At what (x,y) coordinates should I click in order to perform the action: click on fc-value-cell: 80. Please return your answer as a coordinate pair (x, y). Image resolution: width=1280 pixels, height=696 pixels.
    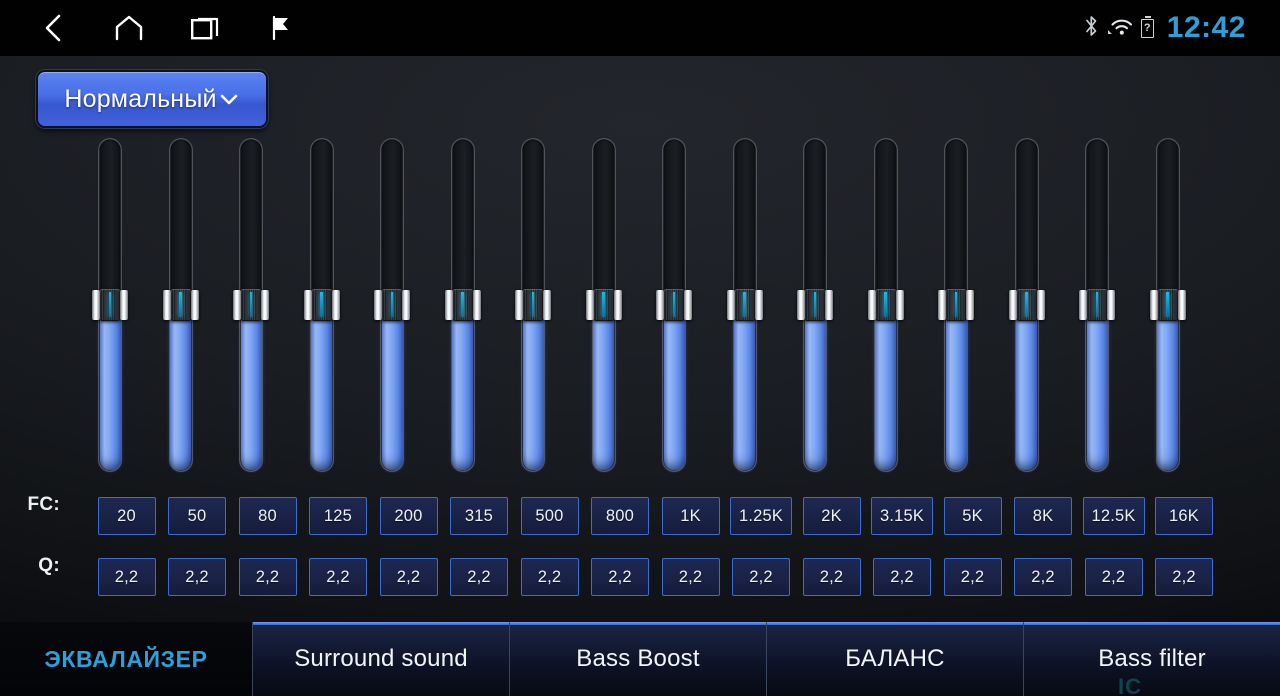
    Looking at the image, I should click on (267, 516).